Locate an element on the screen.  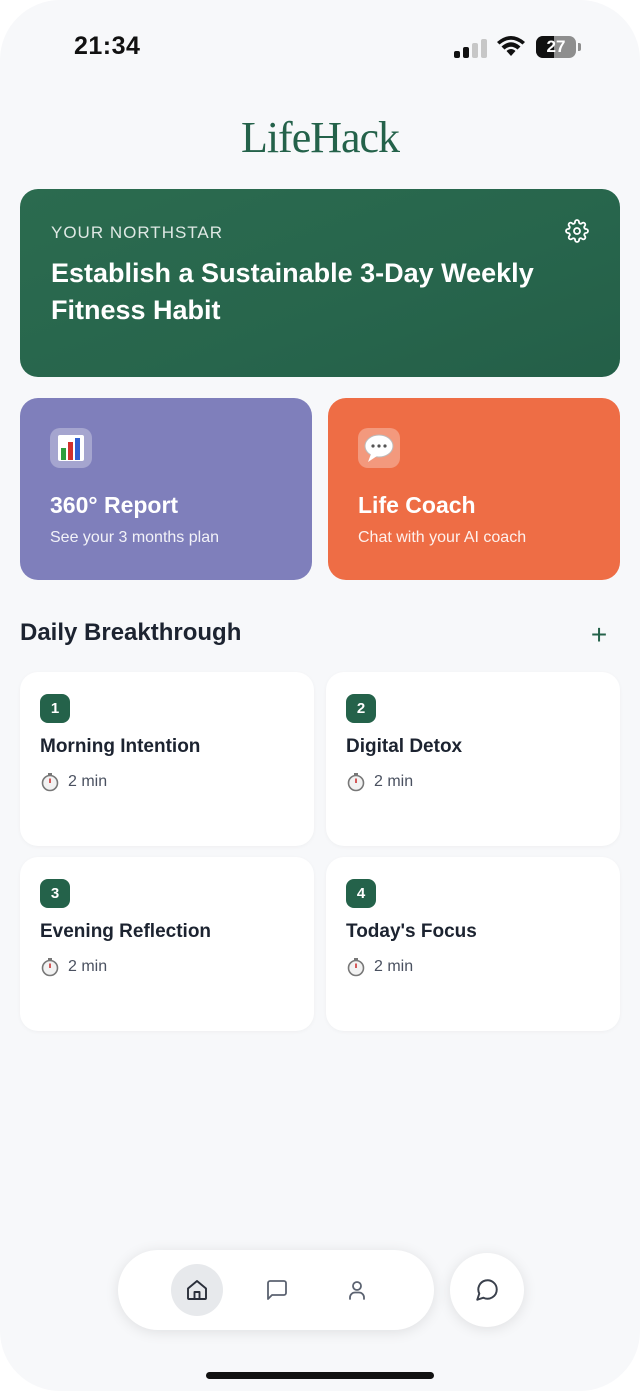
chat-fab-button is located at coordinates (487, 1290).